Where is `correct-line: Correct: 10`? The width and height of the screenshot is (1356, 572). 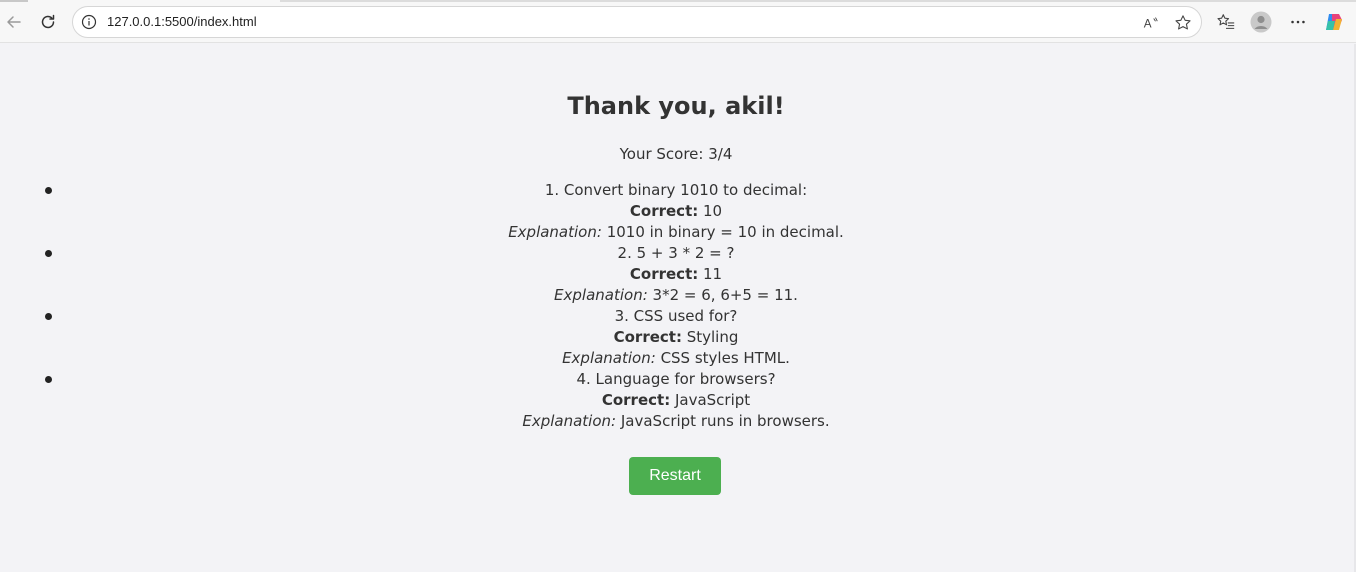 correct-line: Correct: 10 is located at coordinates (676, 211).